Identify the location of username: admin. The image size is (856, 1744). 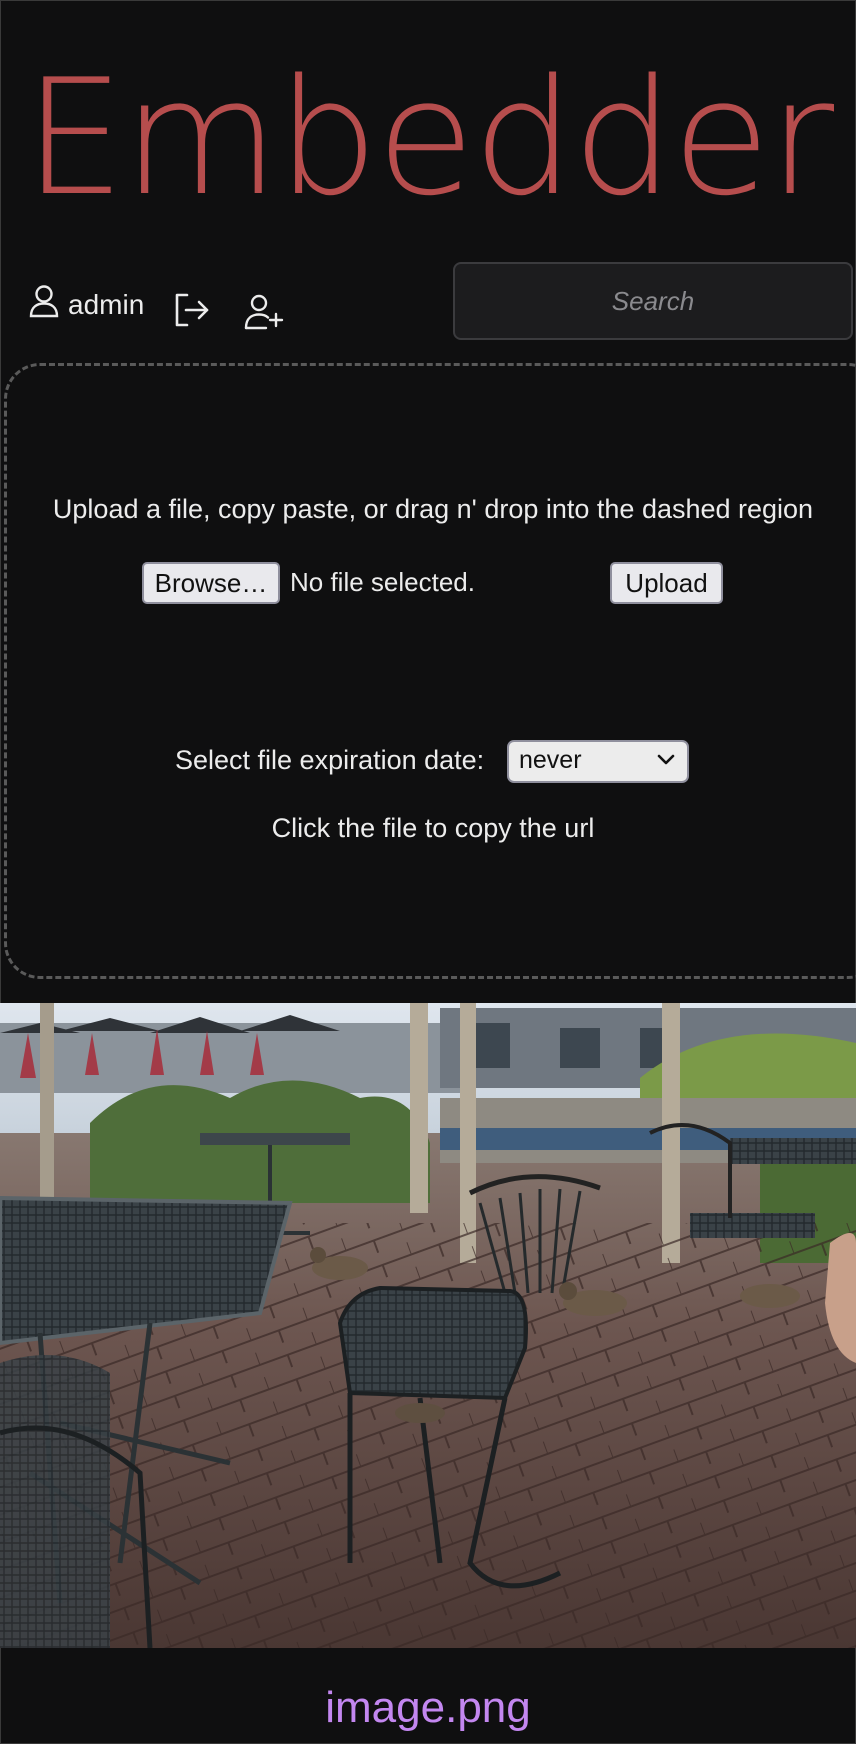
(106, 304).